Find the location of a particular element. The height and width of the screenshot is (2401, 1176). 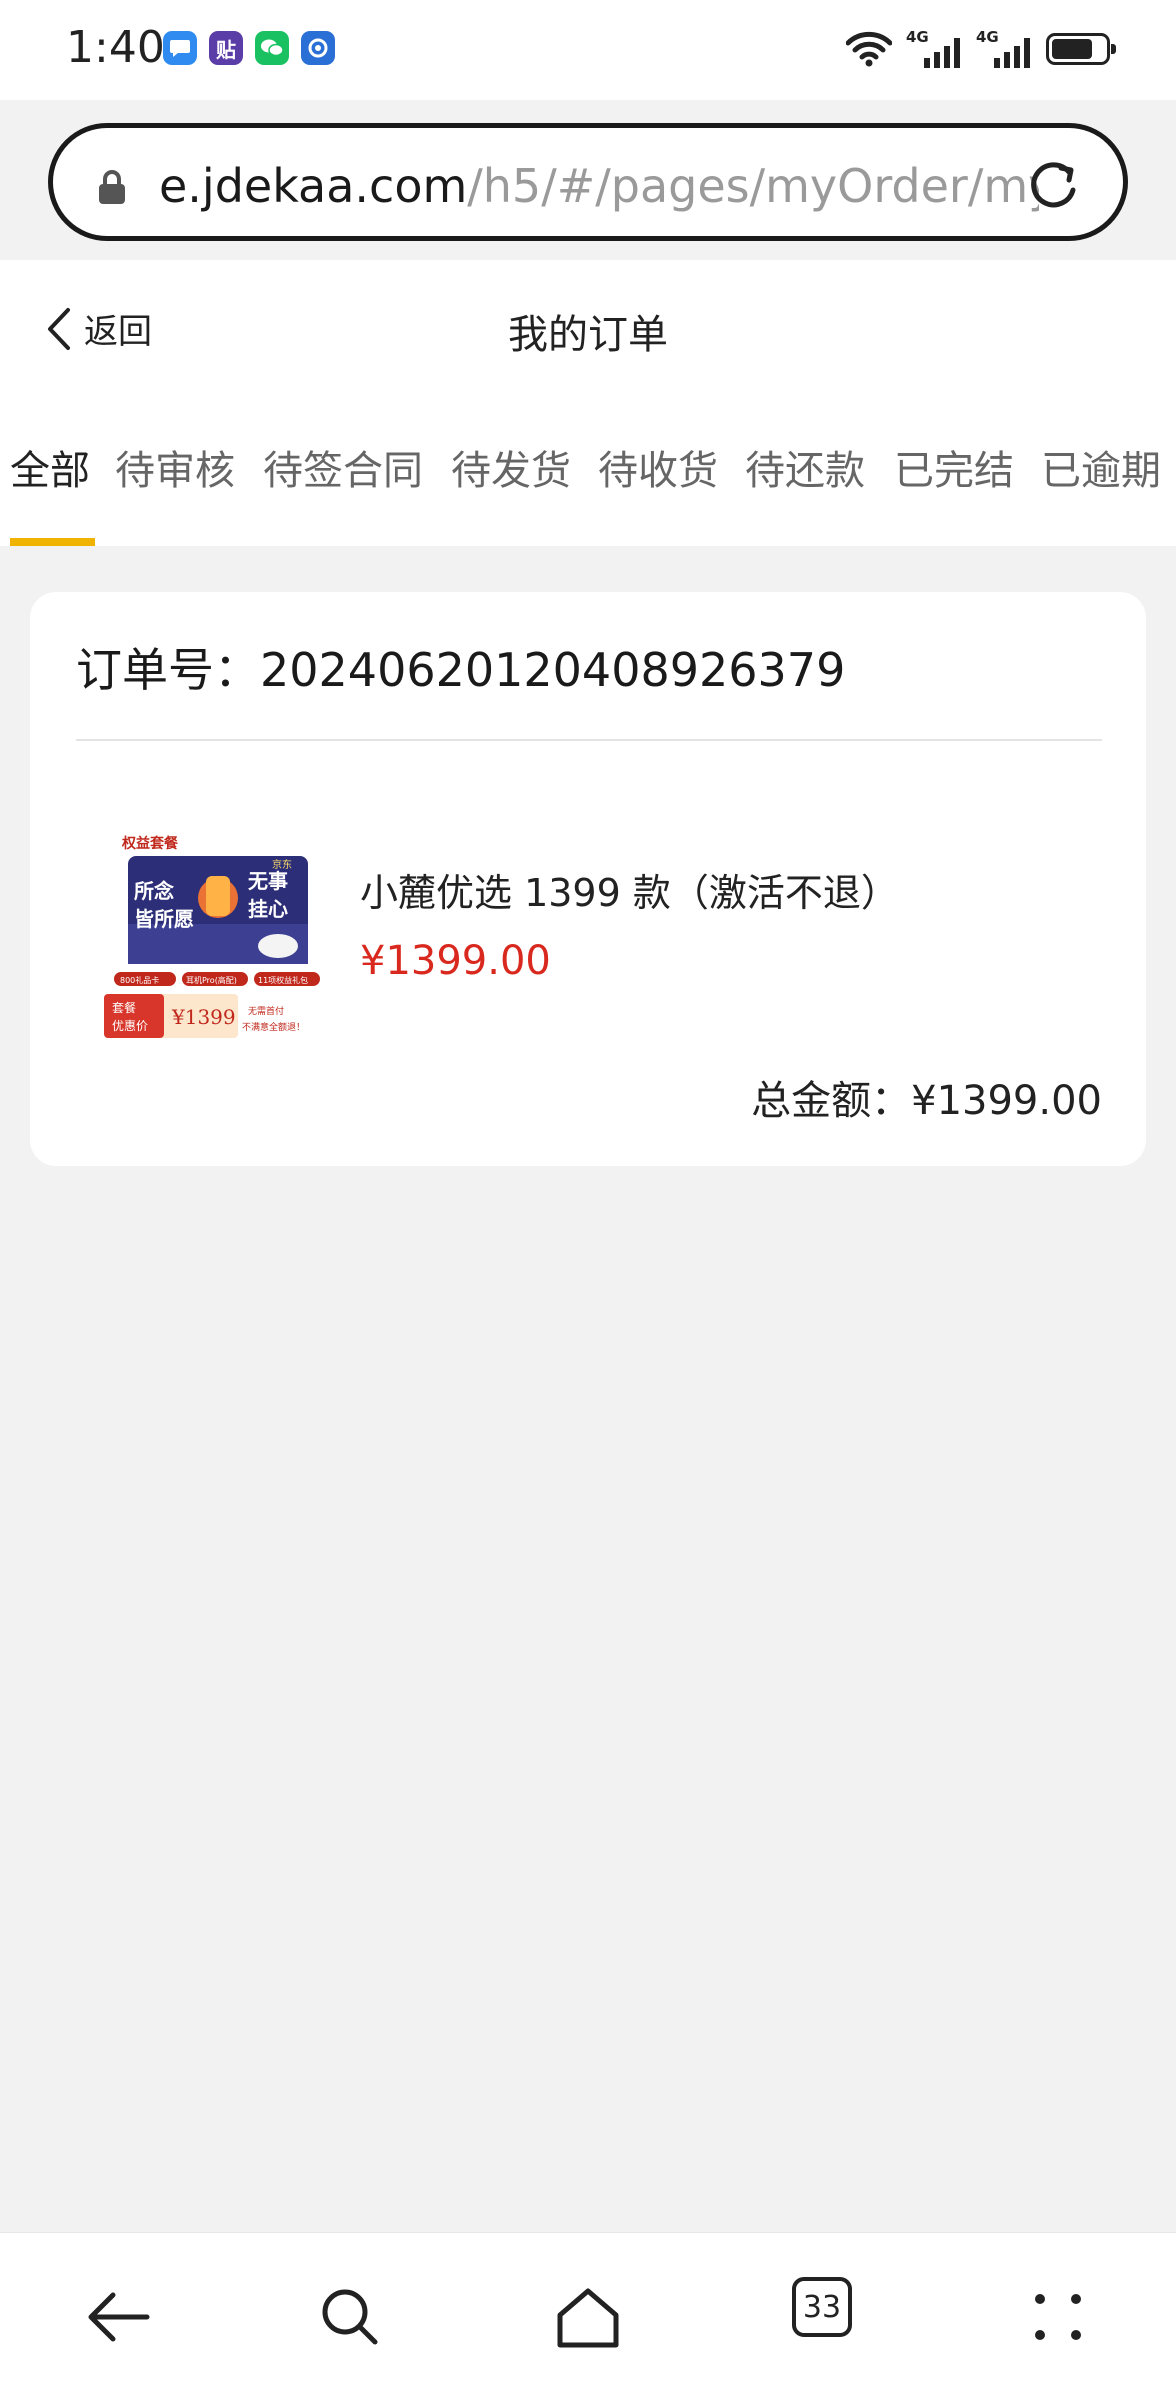

home-icon is located at coordinates (588, 2318).